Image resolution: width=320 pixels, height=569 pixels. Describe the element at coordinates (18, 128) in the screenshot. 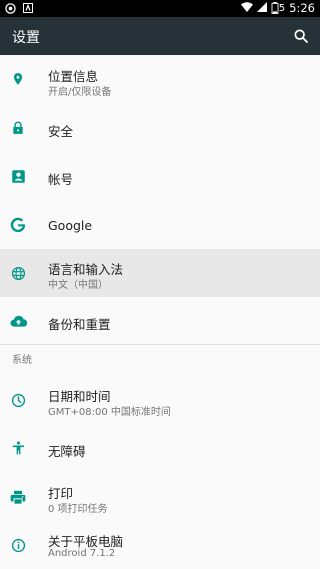

I see `lock-icon` at that location.